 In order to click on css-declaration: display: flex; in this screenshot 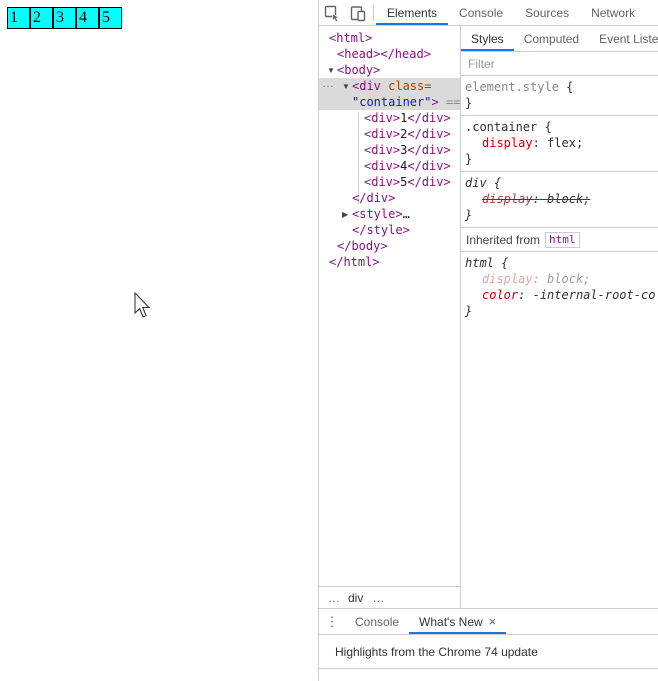, I will do `click(560, 143)`.